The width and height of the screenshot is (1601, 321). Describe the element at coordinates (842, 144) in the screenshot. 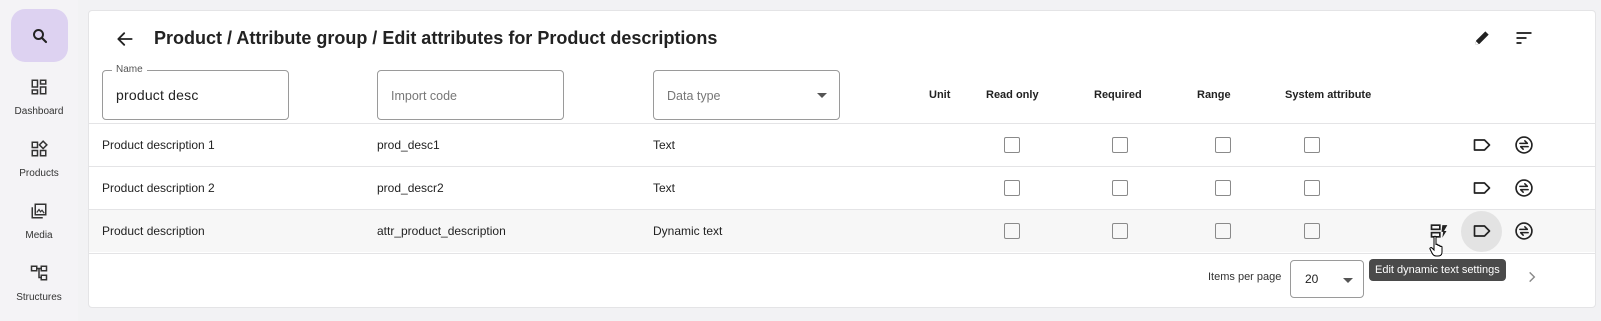

I see `table-row: Product description 1 prod_desc1 Text` at that location.